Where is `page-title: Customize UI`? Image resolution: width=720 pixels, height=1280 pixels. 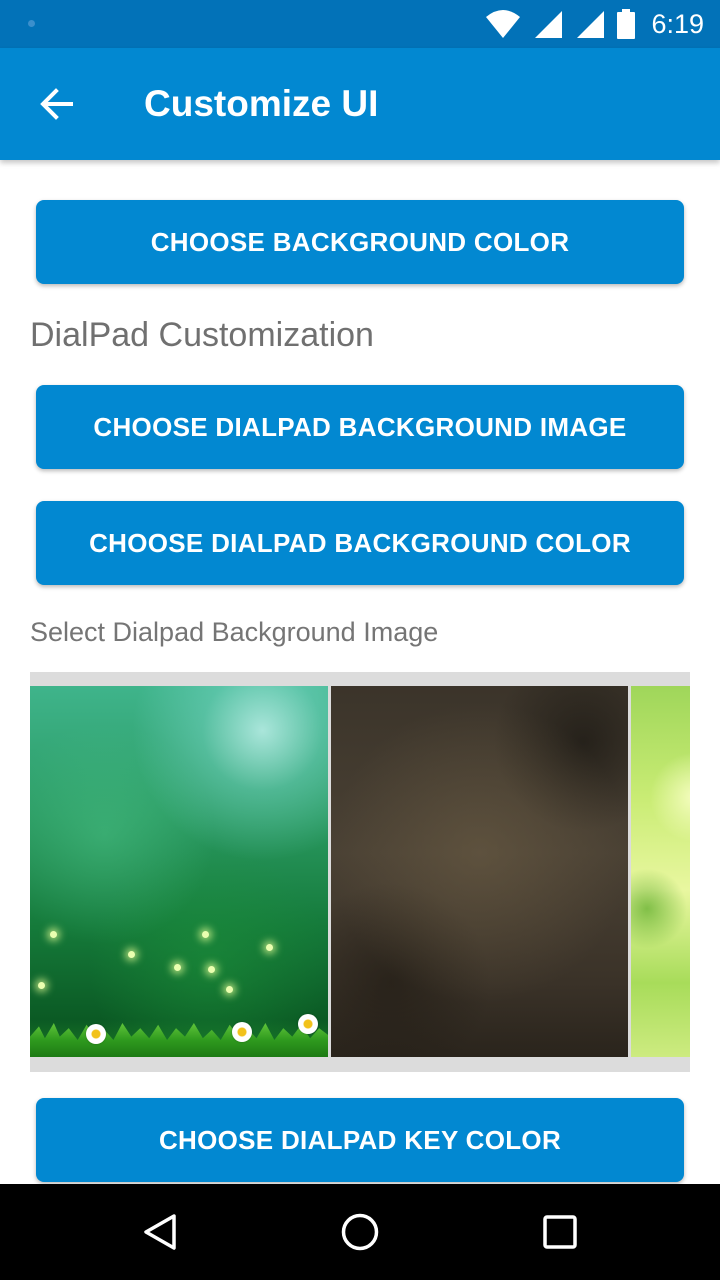 page-title: Customize UI is located at coordinates (261, 103).